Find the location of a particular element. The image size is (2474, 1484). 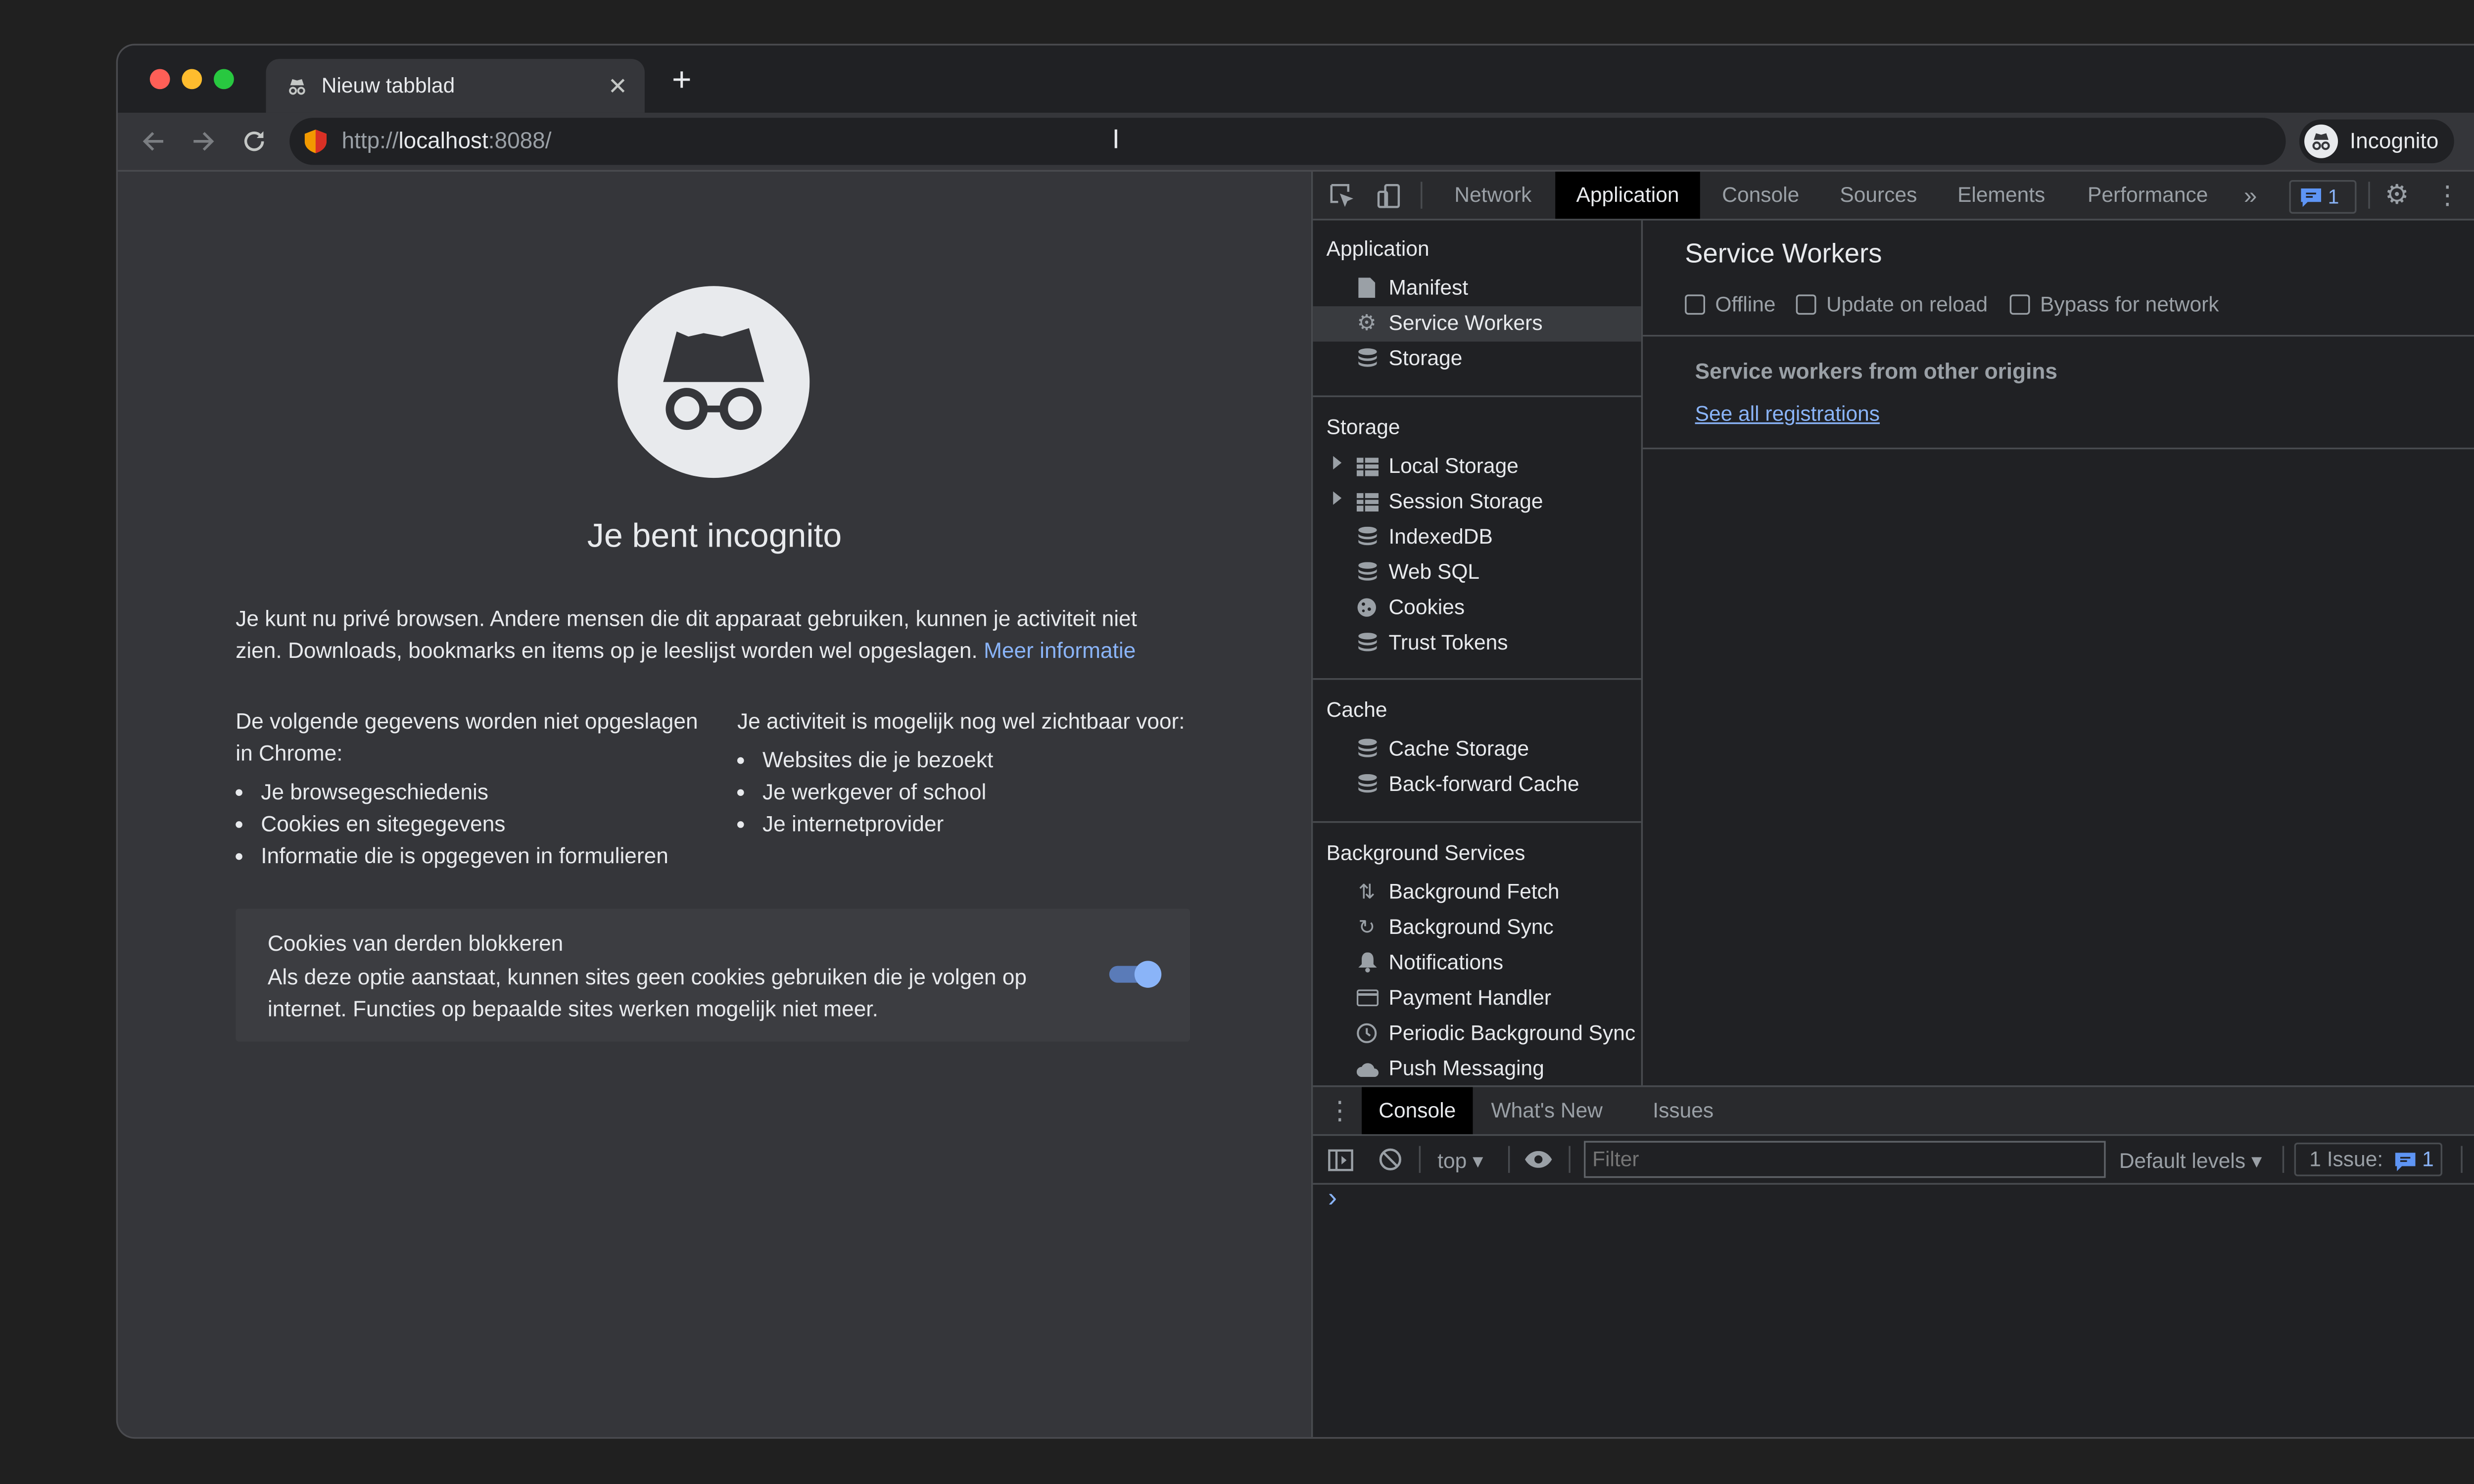

new-tab-icon: + is located at coordinates (682, 79).